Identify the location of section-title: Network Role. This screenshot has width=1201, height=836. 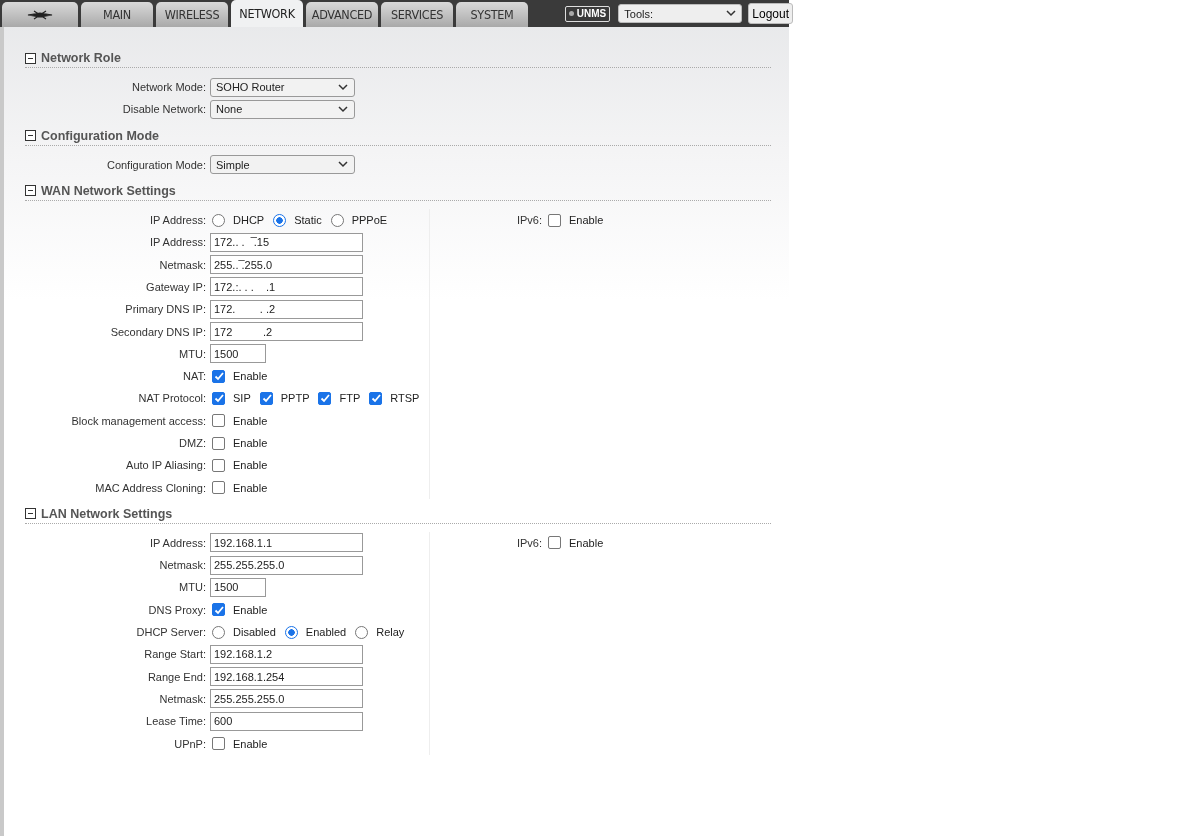
(81, 58).